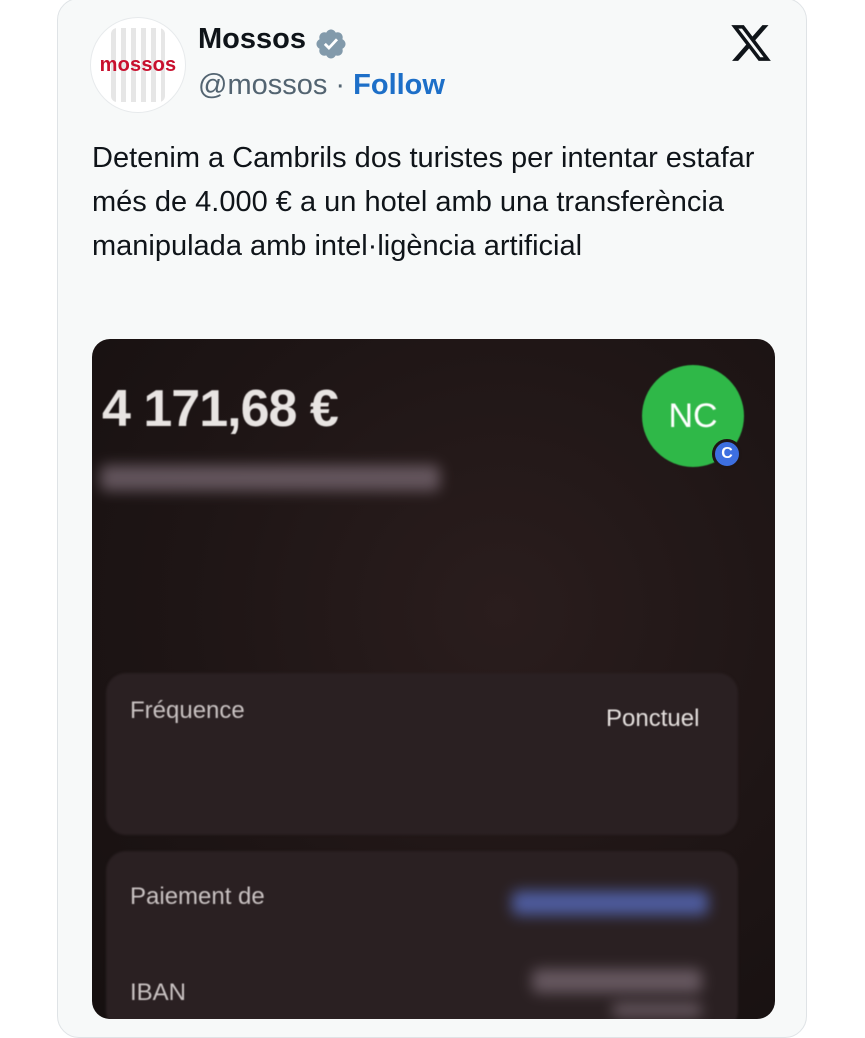 The height and width of the screenshot is (1038, 865). Describe the element at coordinates (252, 39) in the screenshot. I see `display-name: Mossos` at that location.